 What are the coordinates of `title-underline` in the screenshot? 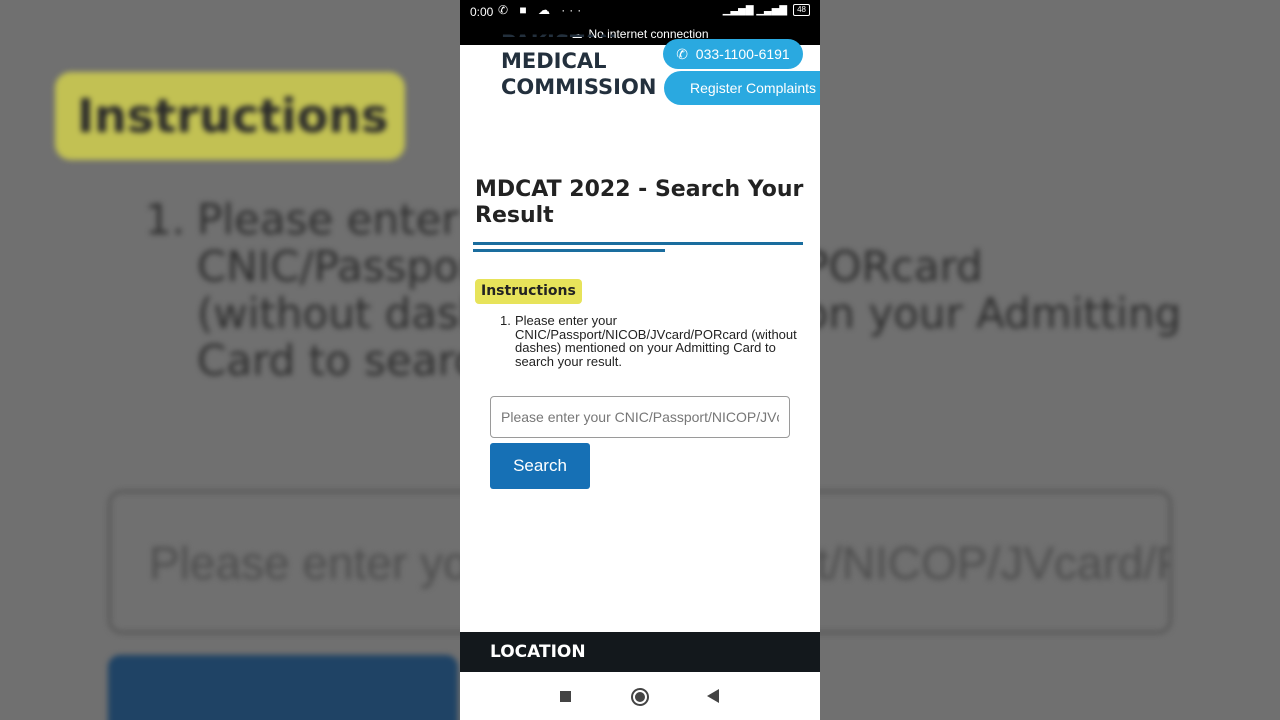 It's located at (638, 243).